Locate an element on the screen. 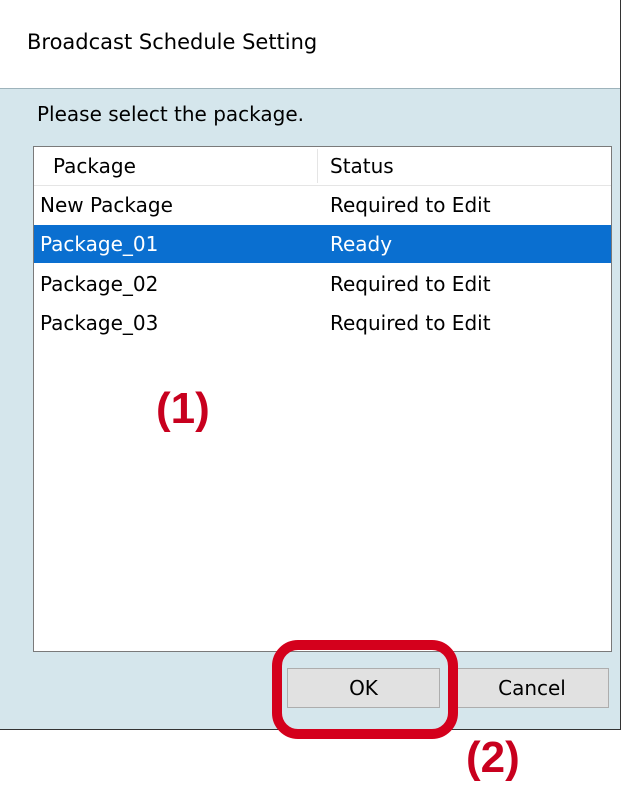  annotation-label-1: (1) is located at coordinates (183, 408).